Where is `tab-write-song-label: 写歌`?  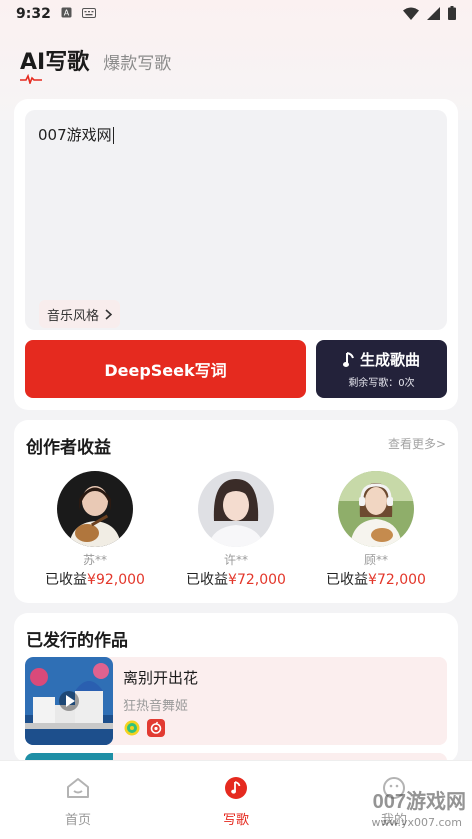 tab-write-song-label: 写歌 is located at coordinates (235, 820).